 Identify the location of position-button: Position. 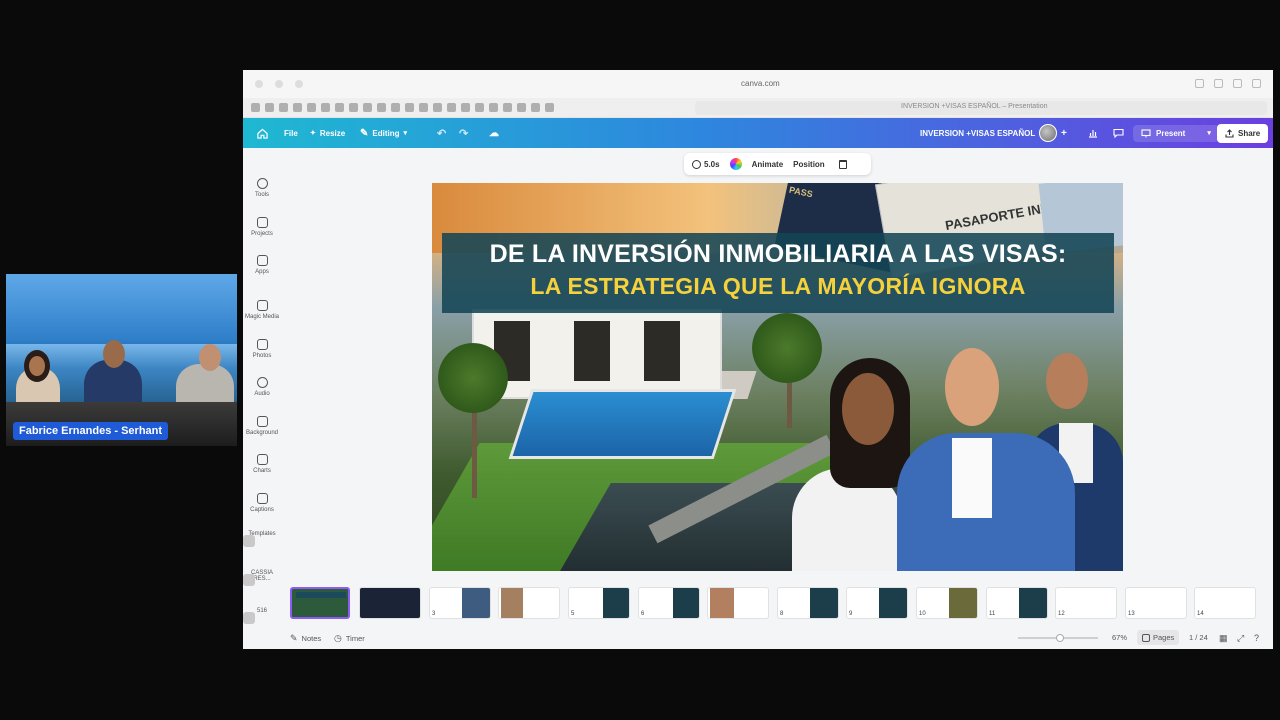
(809, 164).